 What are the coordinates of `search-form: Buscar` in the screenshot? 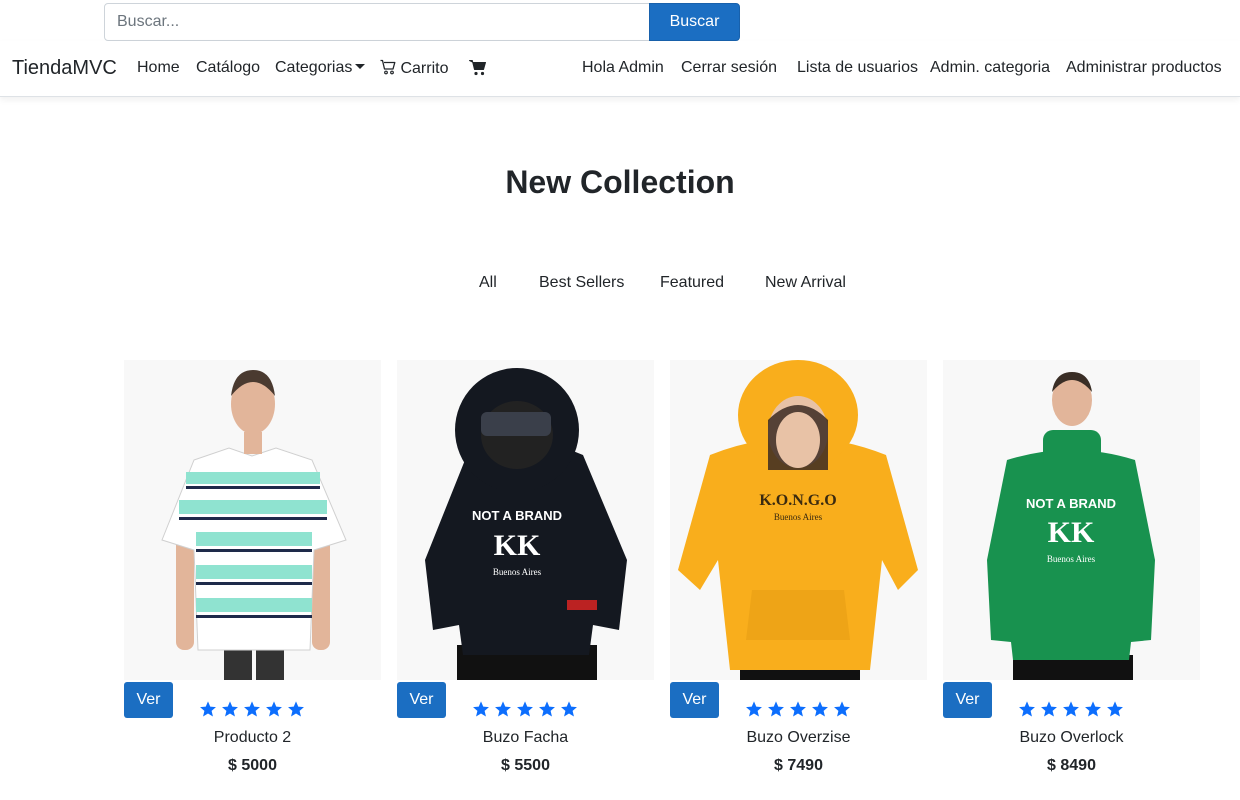 It's located at (422, 22).